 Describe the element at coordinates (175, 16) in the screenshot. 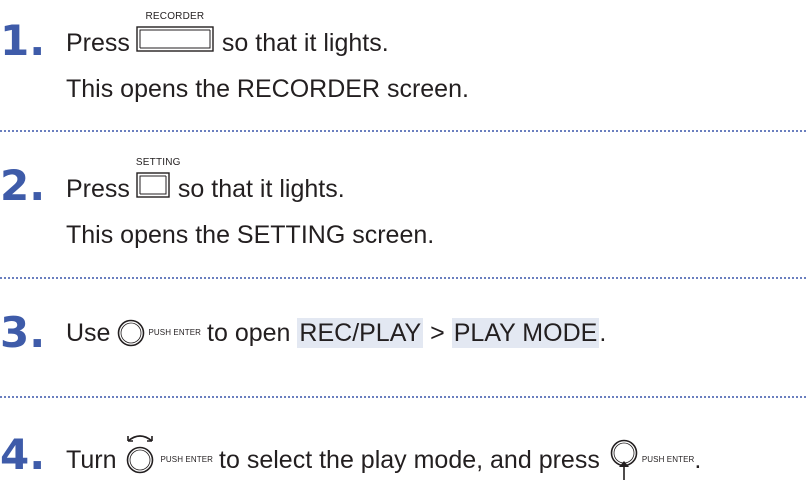

I see `button-caption: RECORDER` at that location.